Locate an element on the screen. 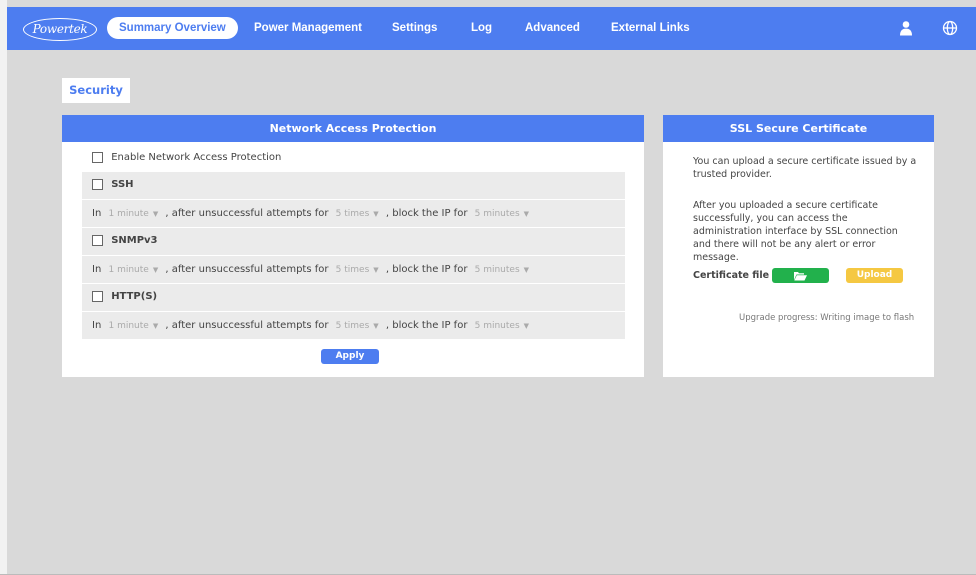 This screenshot has height=575, width=976. nav-log: Log is located at coordinates (481, 28).